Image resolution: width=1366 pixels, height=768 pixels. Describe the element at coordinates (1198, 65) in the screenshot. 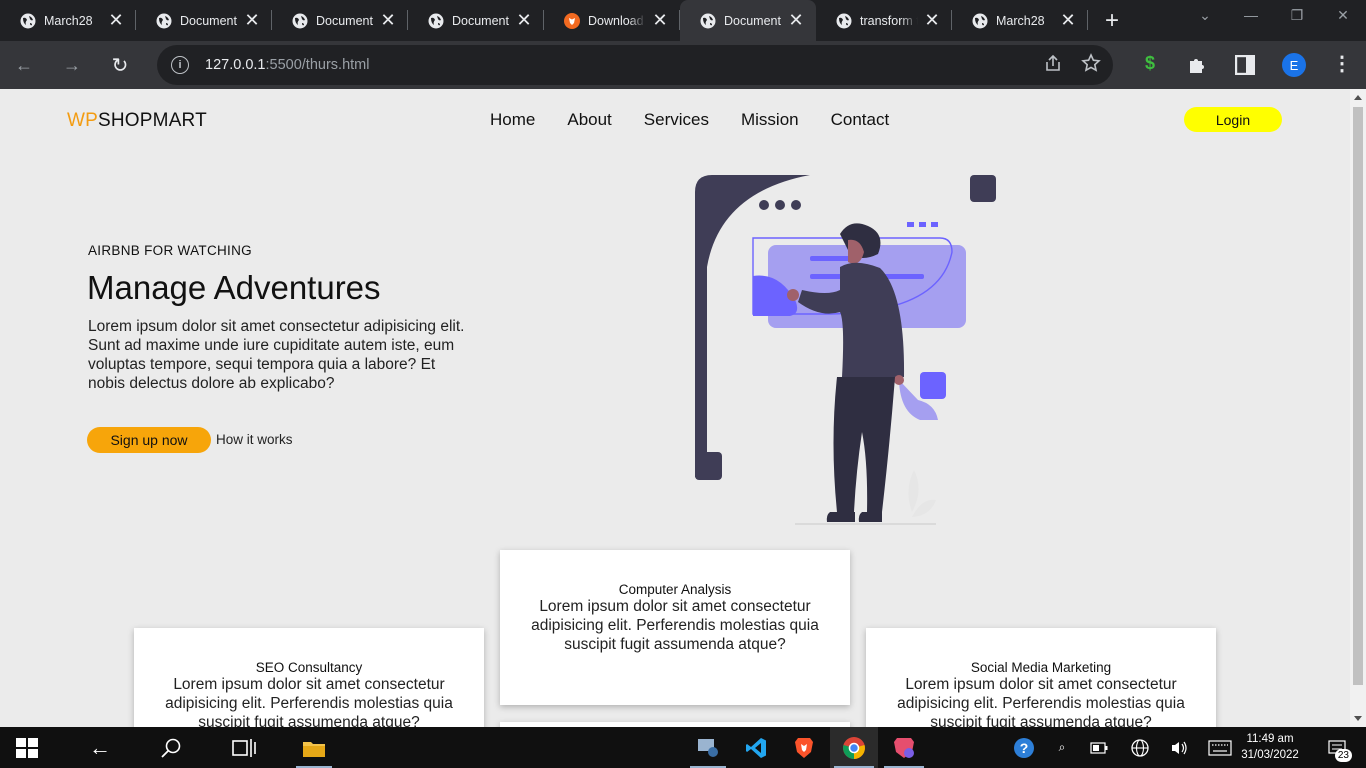

I see `extensions-puzzle-icon` at that location.